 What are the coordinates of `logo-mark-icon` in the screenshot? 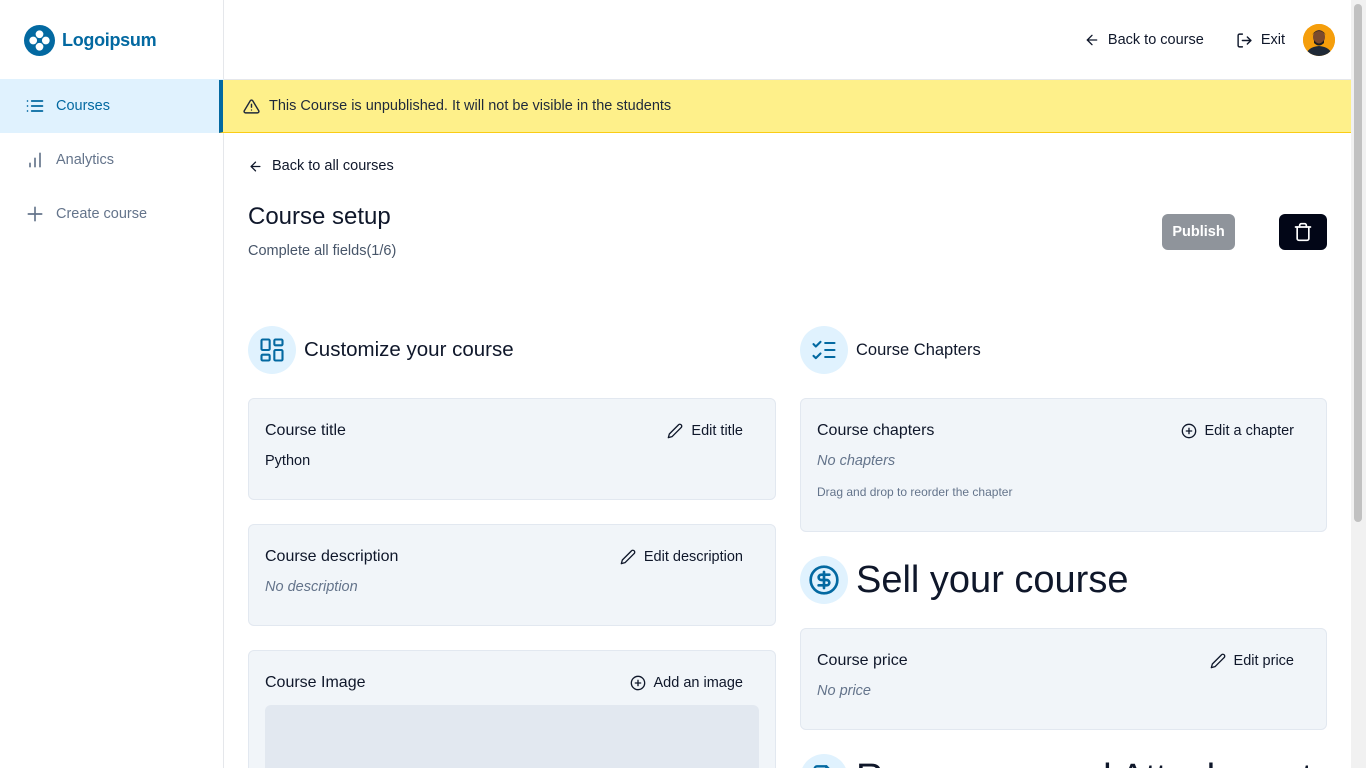 It's located at (39, 40).